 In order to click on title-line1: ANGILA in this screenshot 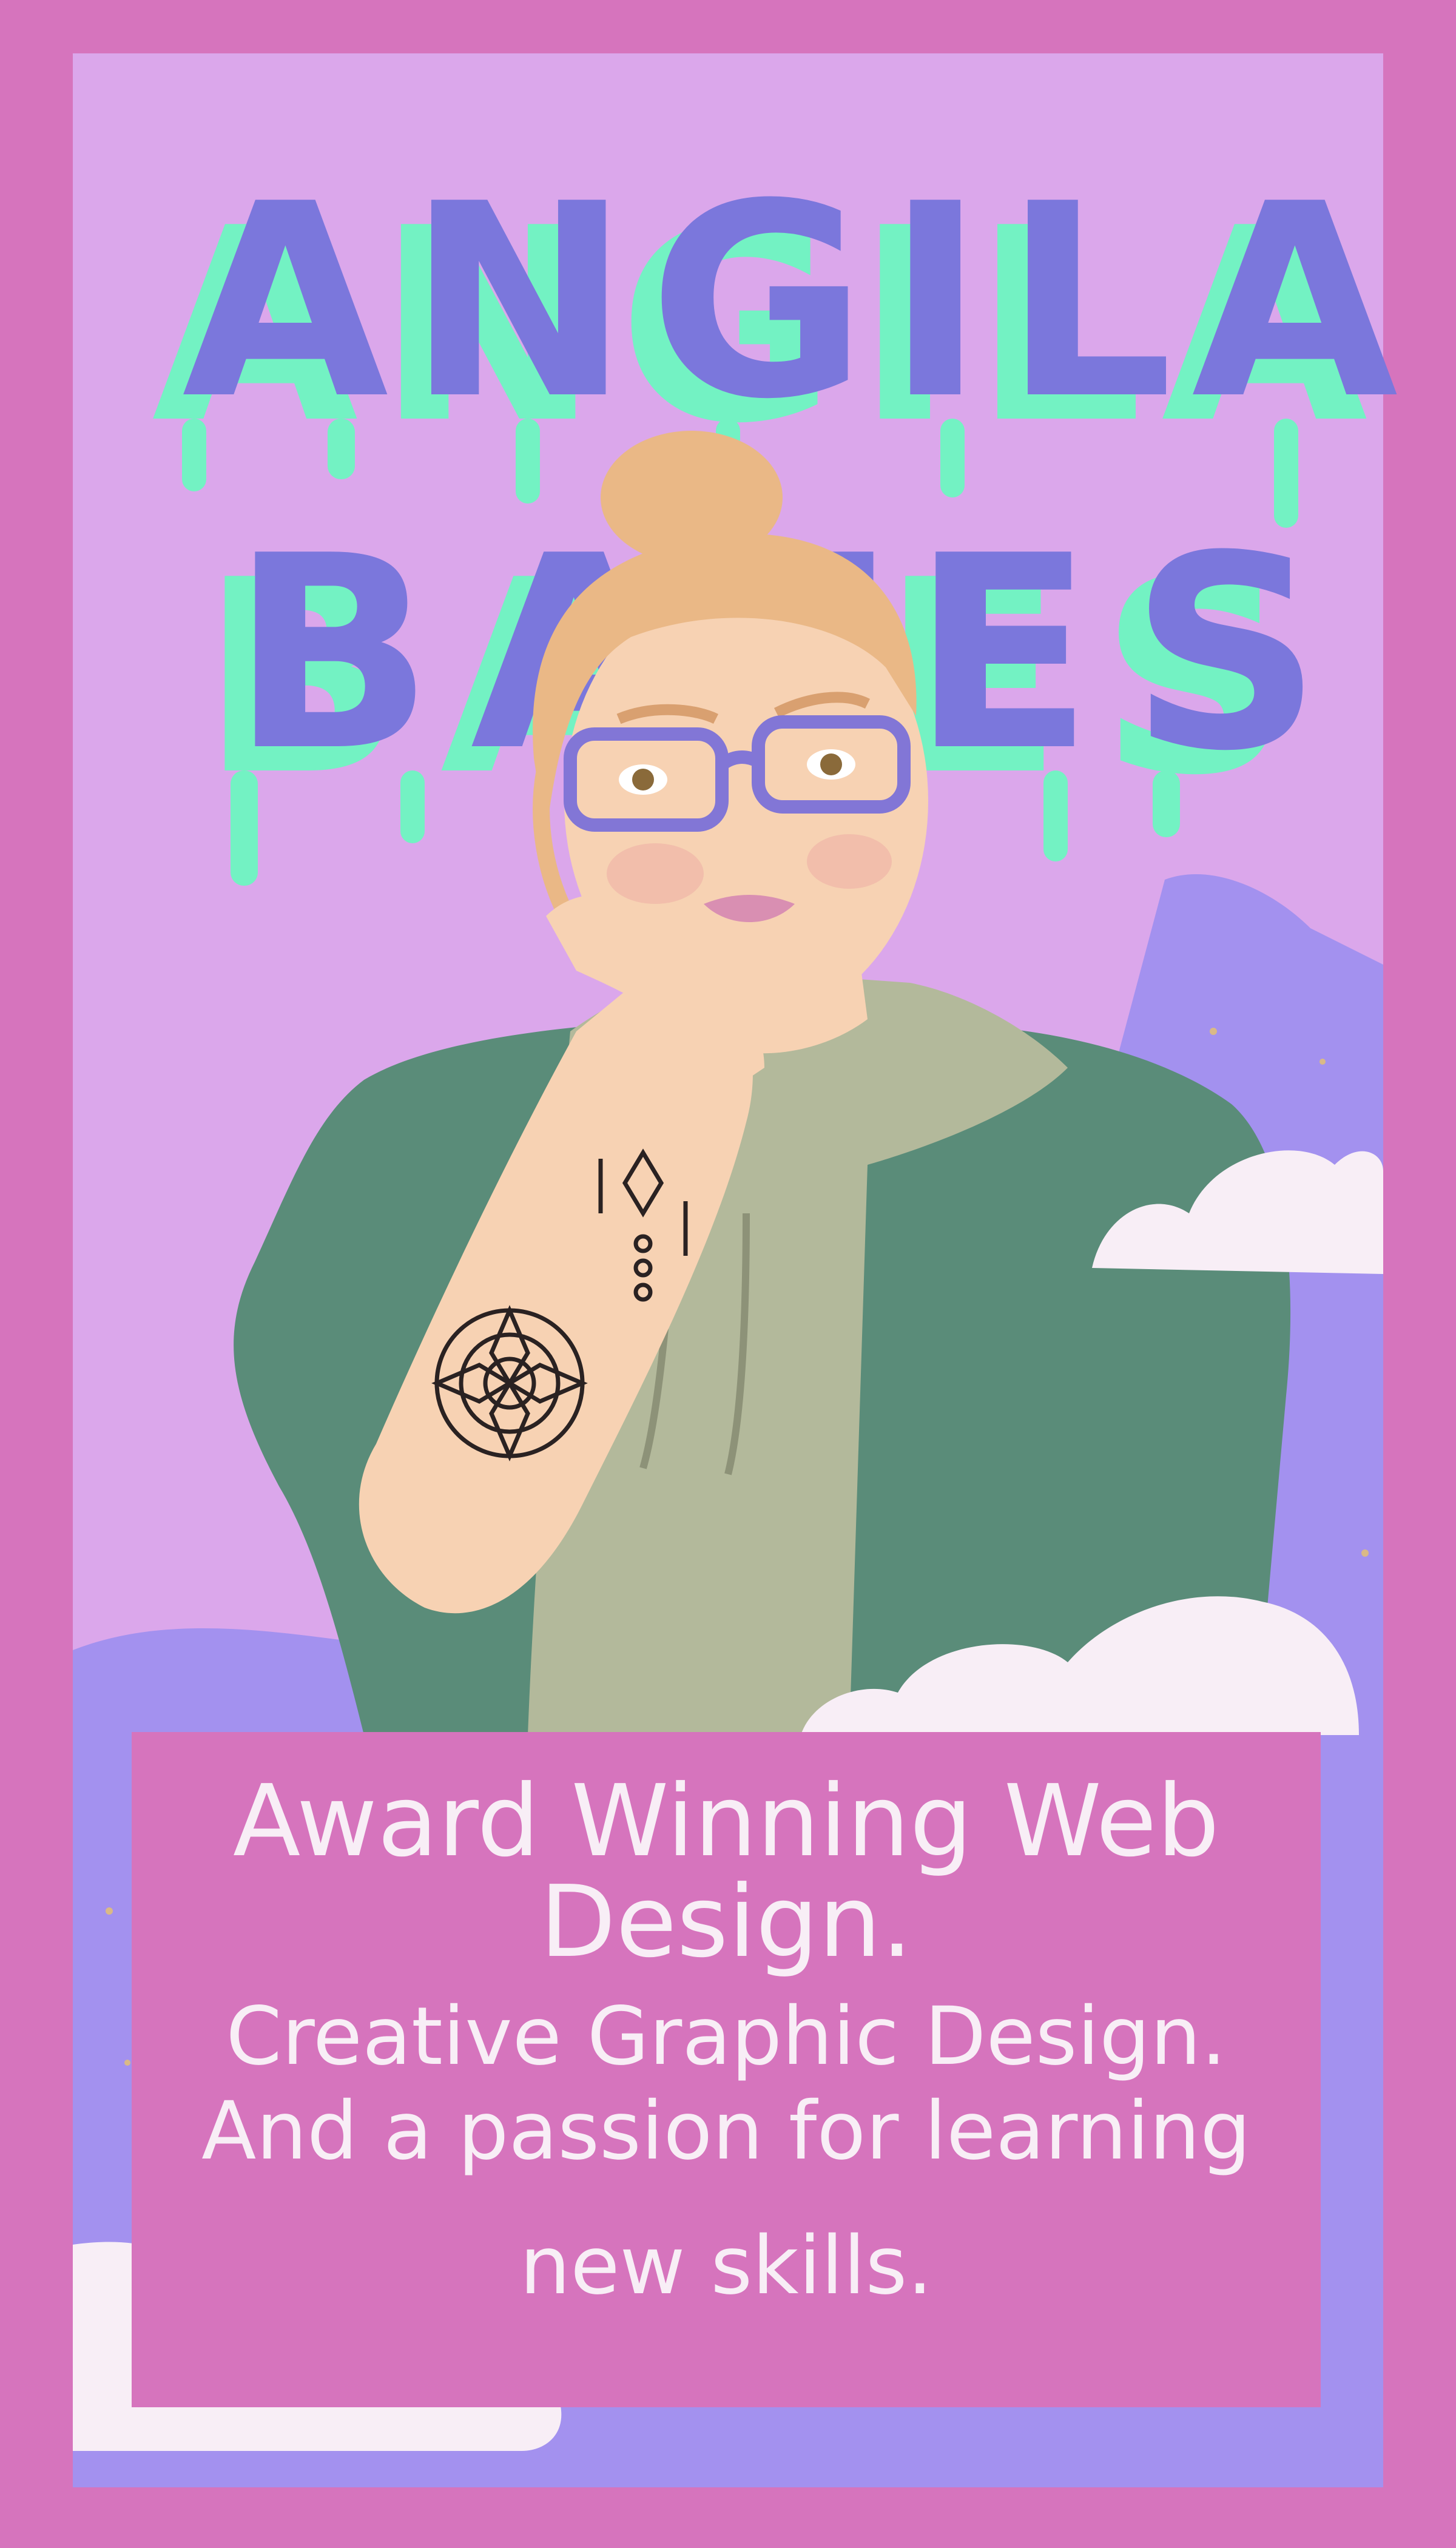, I will do `click(799, 302)`.